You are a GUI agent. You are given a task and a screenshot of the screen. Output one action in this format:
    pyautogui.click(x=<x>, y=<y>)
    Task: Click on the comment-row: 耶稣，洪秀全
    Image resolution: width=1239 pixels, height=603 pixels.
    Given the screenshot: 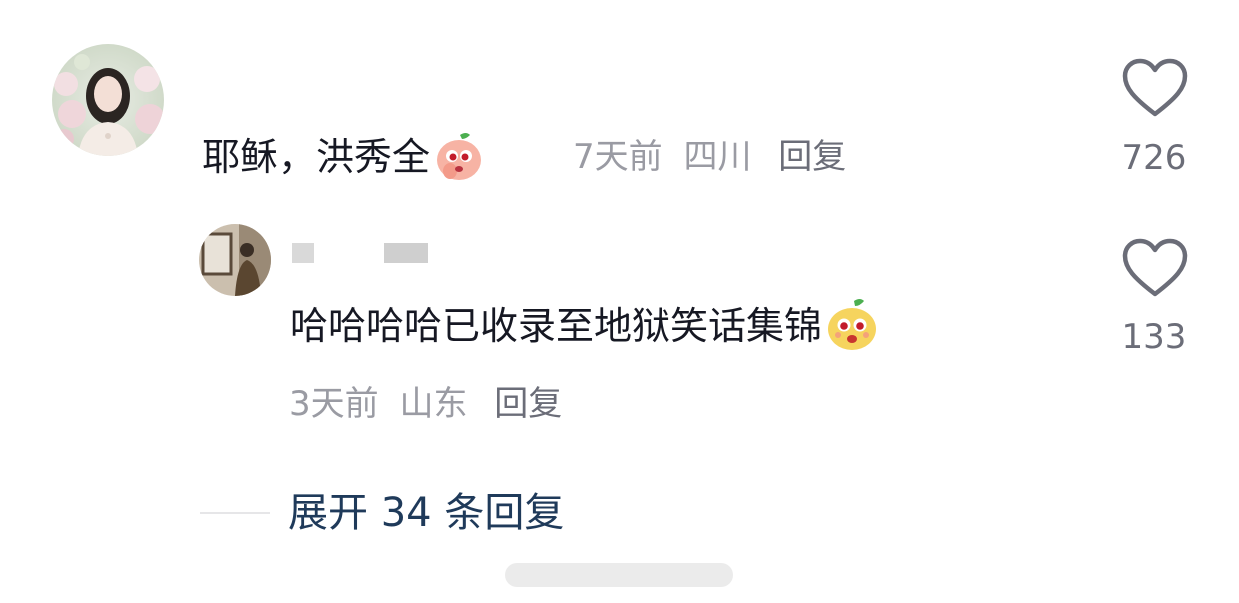 What is the action you would take?
    pyautogui.click(x=344, y=157)
    